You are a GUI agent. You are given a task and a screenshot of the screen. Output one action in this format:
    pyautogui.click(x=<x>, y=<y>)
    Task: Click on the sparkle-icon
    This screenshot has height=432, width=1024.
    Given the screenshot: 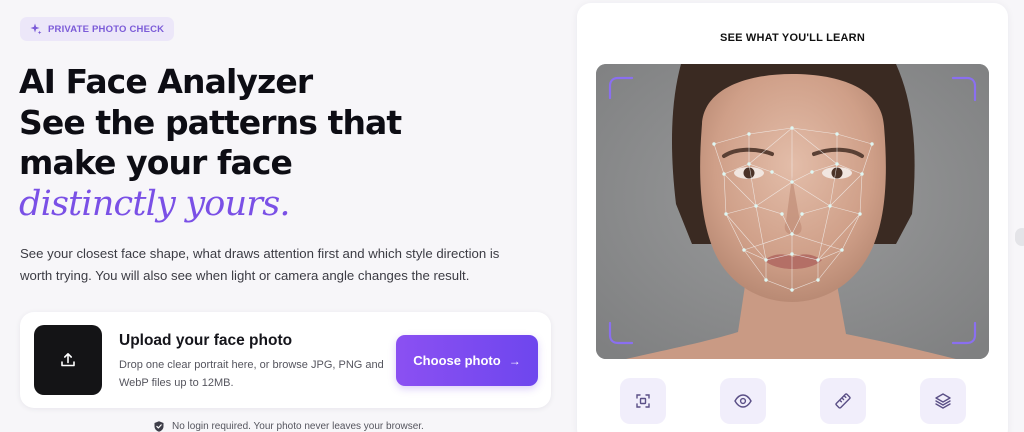 What is the action you would take?
    pyautogui.click(x=36, y=29)
    